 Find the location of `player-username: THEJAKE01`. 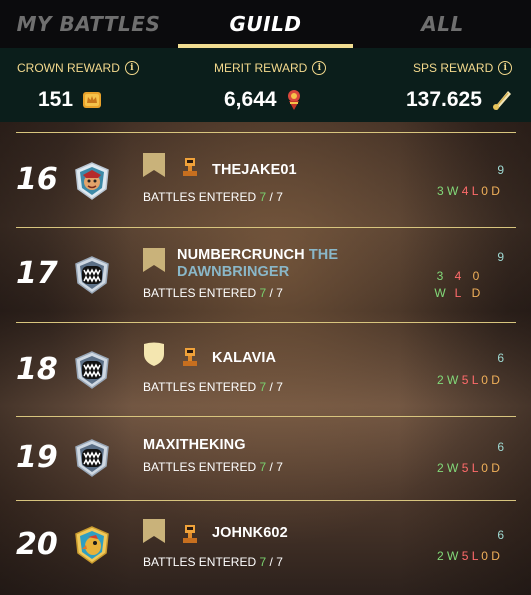

player-username: THEJAKE01 is located at coordinates (254, 170).